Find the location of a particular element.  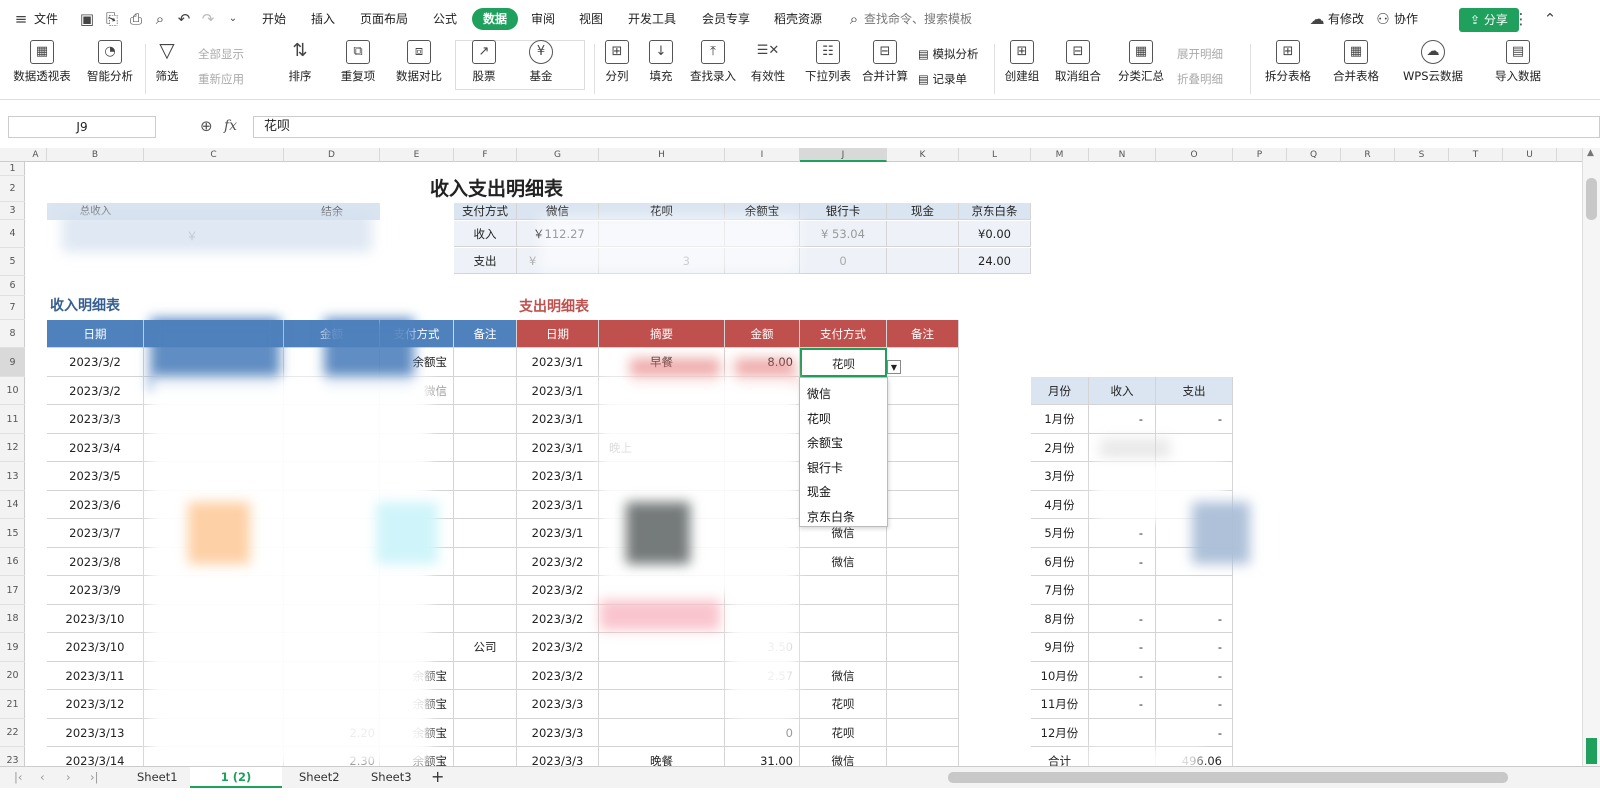

income-date: 2023/3/2 is located at coordinates (95, 391).